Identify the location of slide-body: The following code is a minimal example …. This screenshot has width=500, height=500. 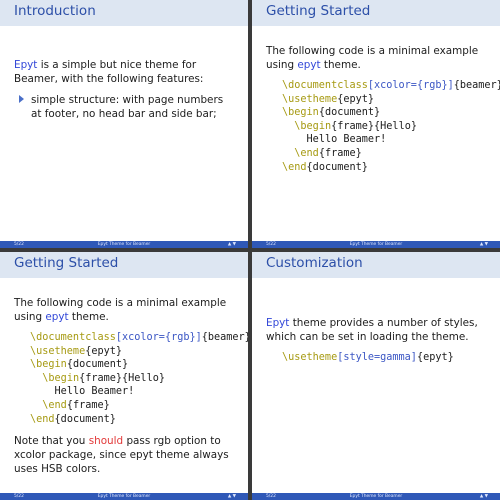
(383, 113).